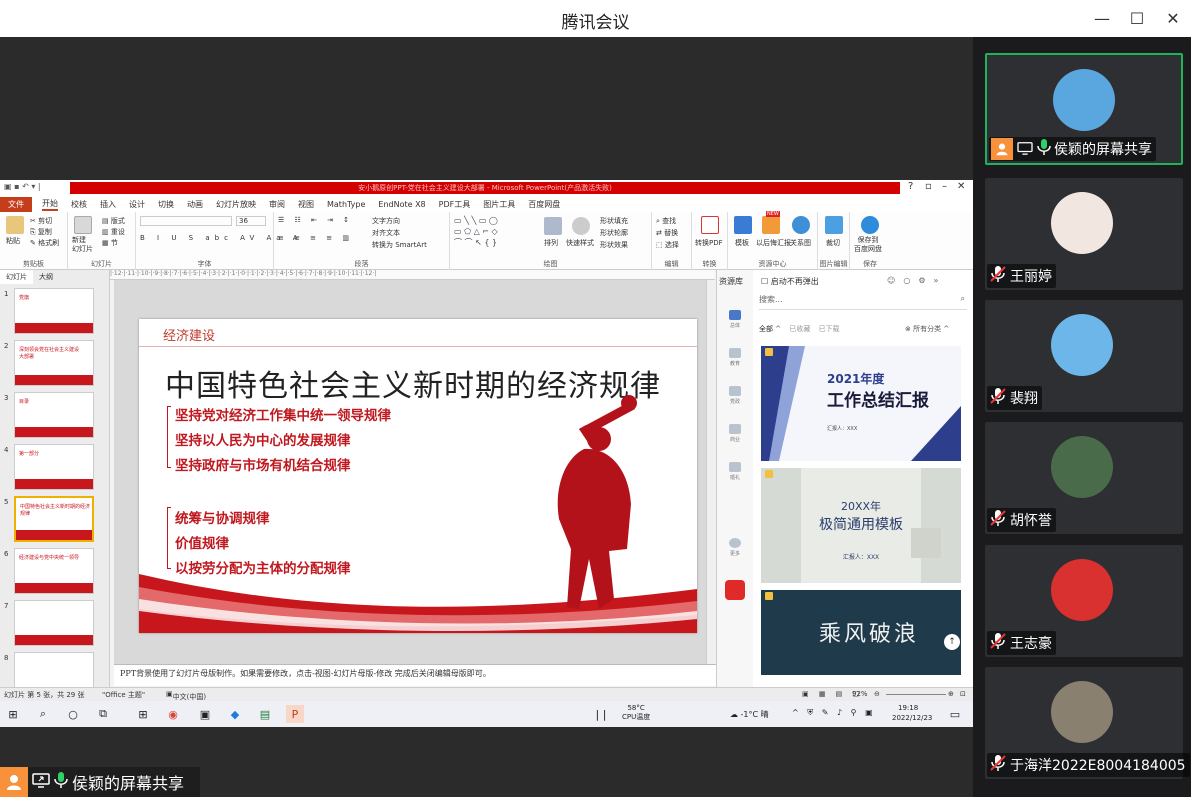  Describe the element at coordinates (666, 221) in the screenshot. I see `find-button: ⌕ 查找` at that location.